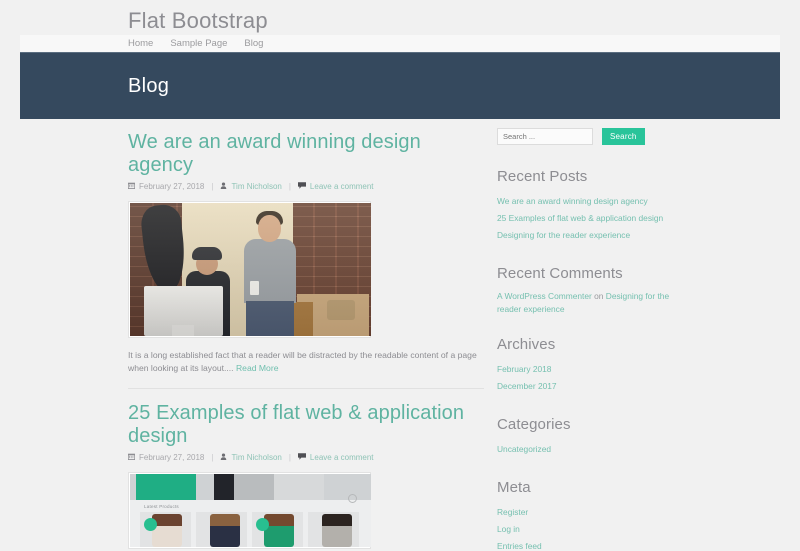 The height and width of the screenshot is (551, 800). What do you see at coordinates (545, 136) in the screenshot?
I see `search-input` at bounding box center [545, 136].